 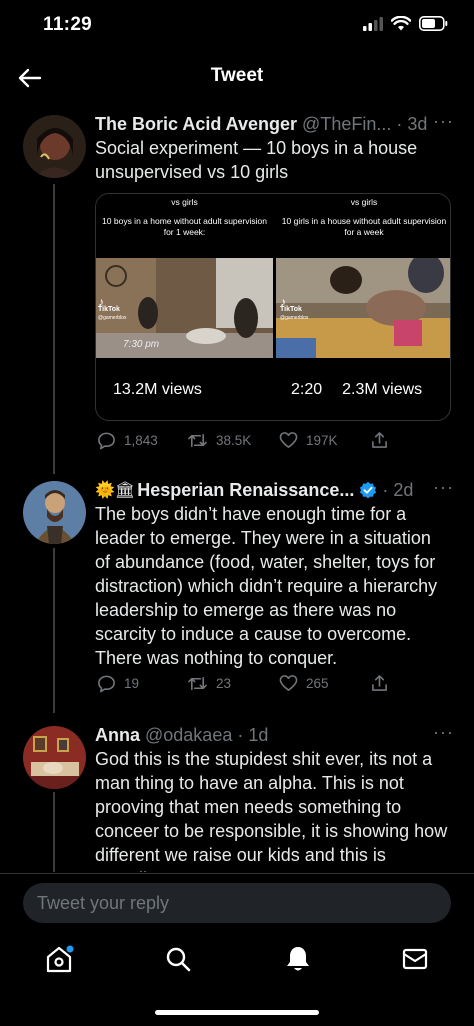 I want to click on search-icon, so click(x=178, y=959).